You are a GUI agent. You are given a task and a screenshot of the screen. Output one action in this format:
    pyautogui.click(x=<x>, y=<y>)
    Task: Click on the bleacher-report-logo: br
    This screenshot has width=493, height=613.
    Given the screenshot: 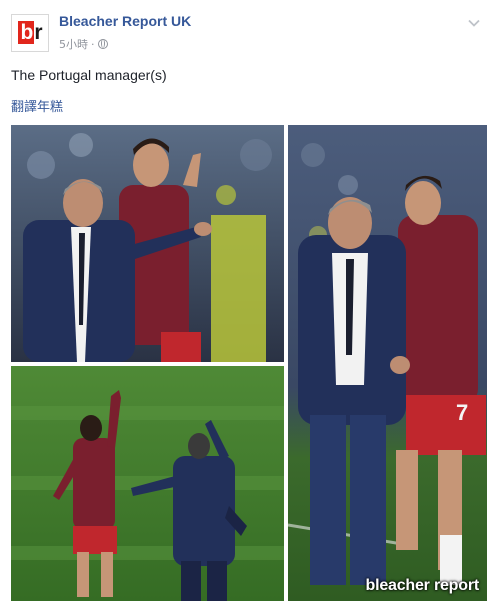 What is the action you would take?
    pyautogui.click(x=30, y=32)
    